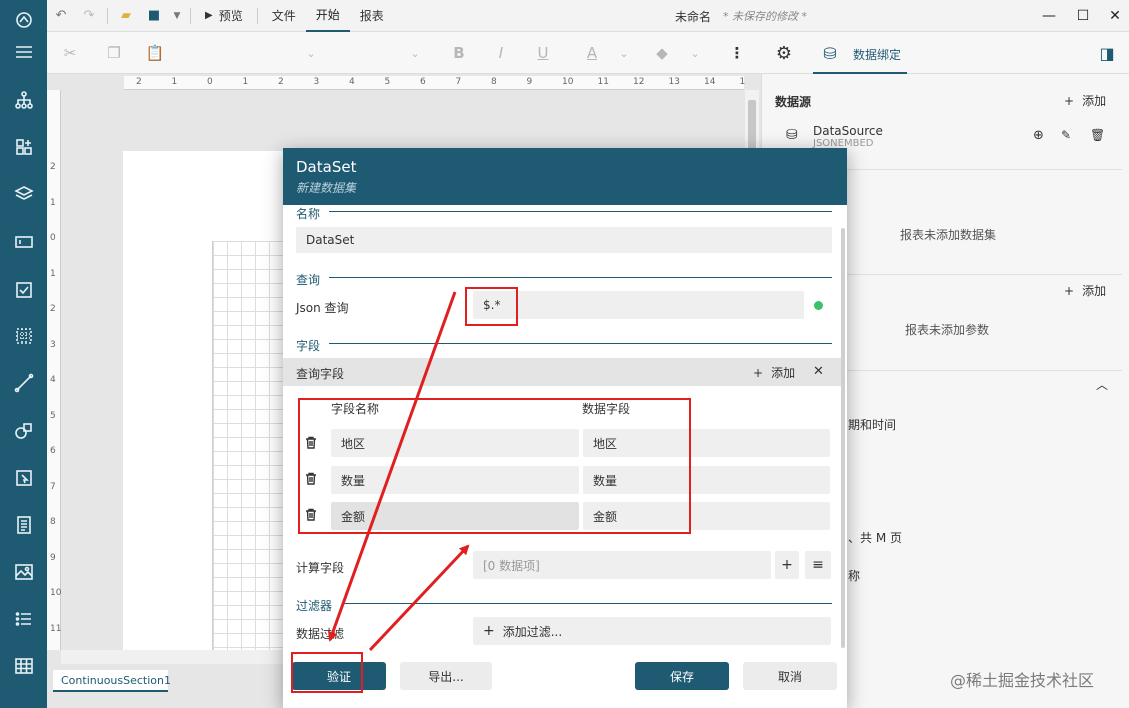  Describe the element at coordinates (1022, 680) in the screenshot. I see `watermark-text: @稀土掘金技术社区` at that location.